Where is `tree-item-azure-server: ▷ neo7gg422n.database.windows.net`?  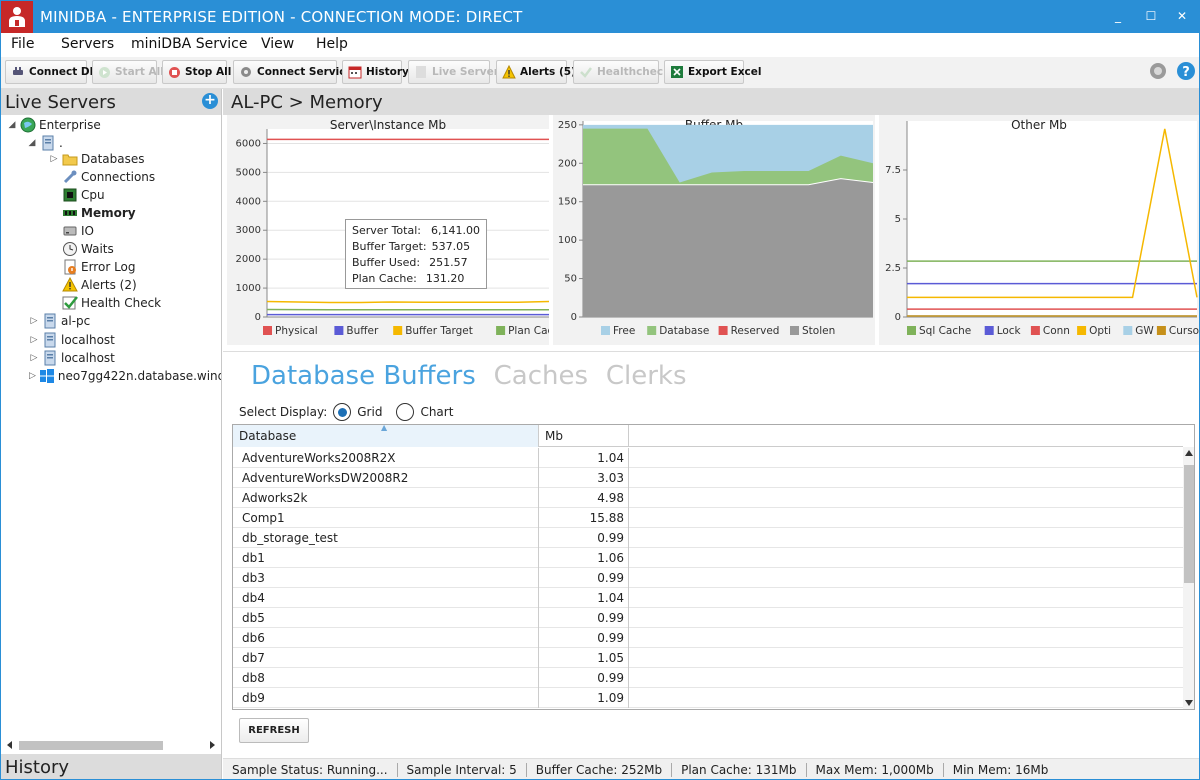 tree-item-azure-server: ▷ neo7gg422n.database.windows.net is located at coordinates (125, 376).